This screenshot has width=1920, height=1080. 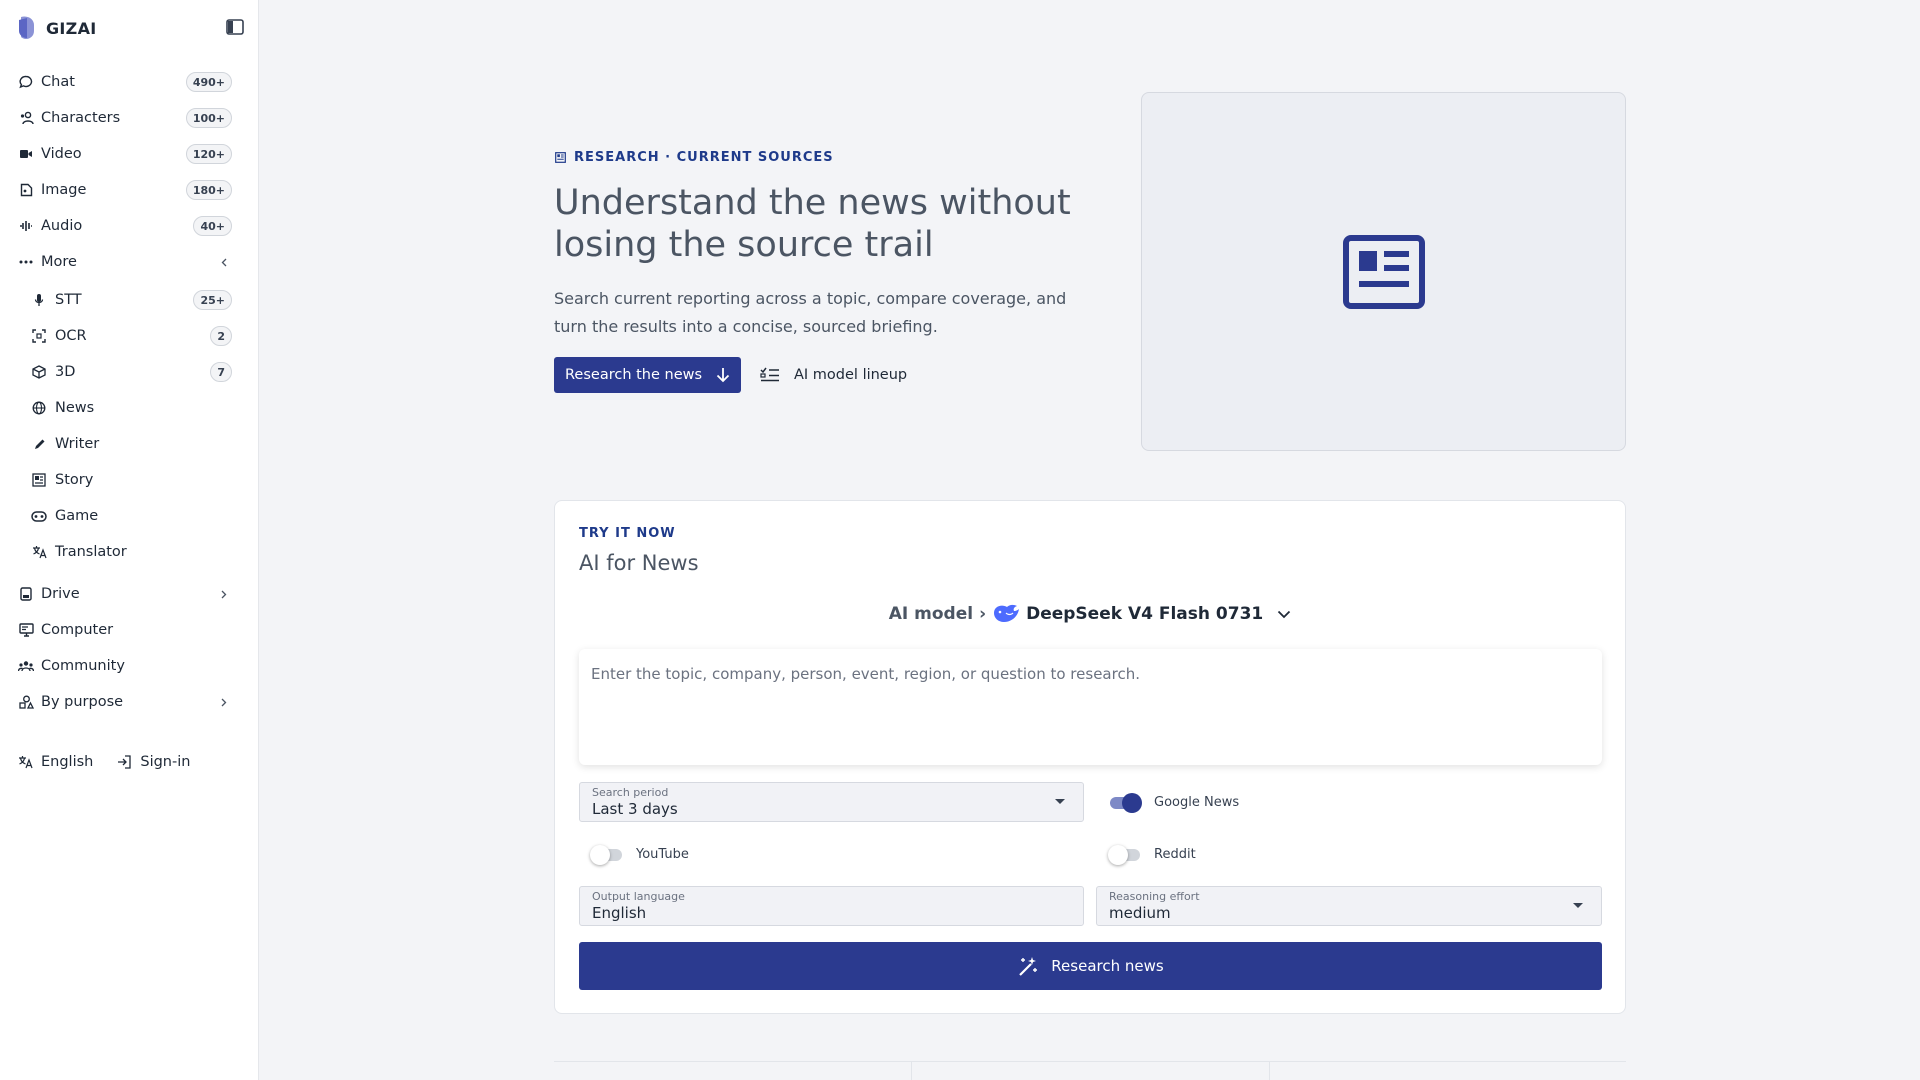 What do you see at coordinates (26, 630) in the screenshot?
I see `computer-icon` at bounding box center [26, 630].